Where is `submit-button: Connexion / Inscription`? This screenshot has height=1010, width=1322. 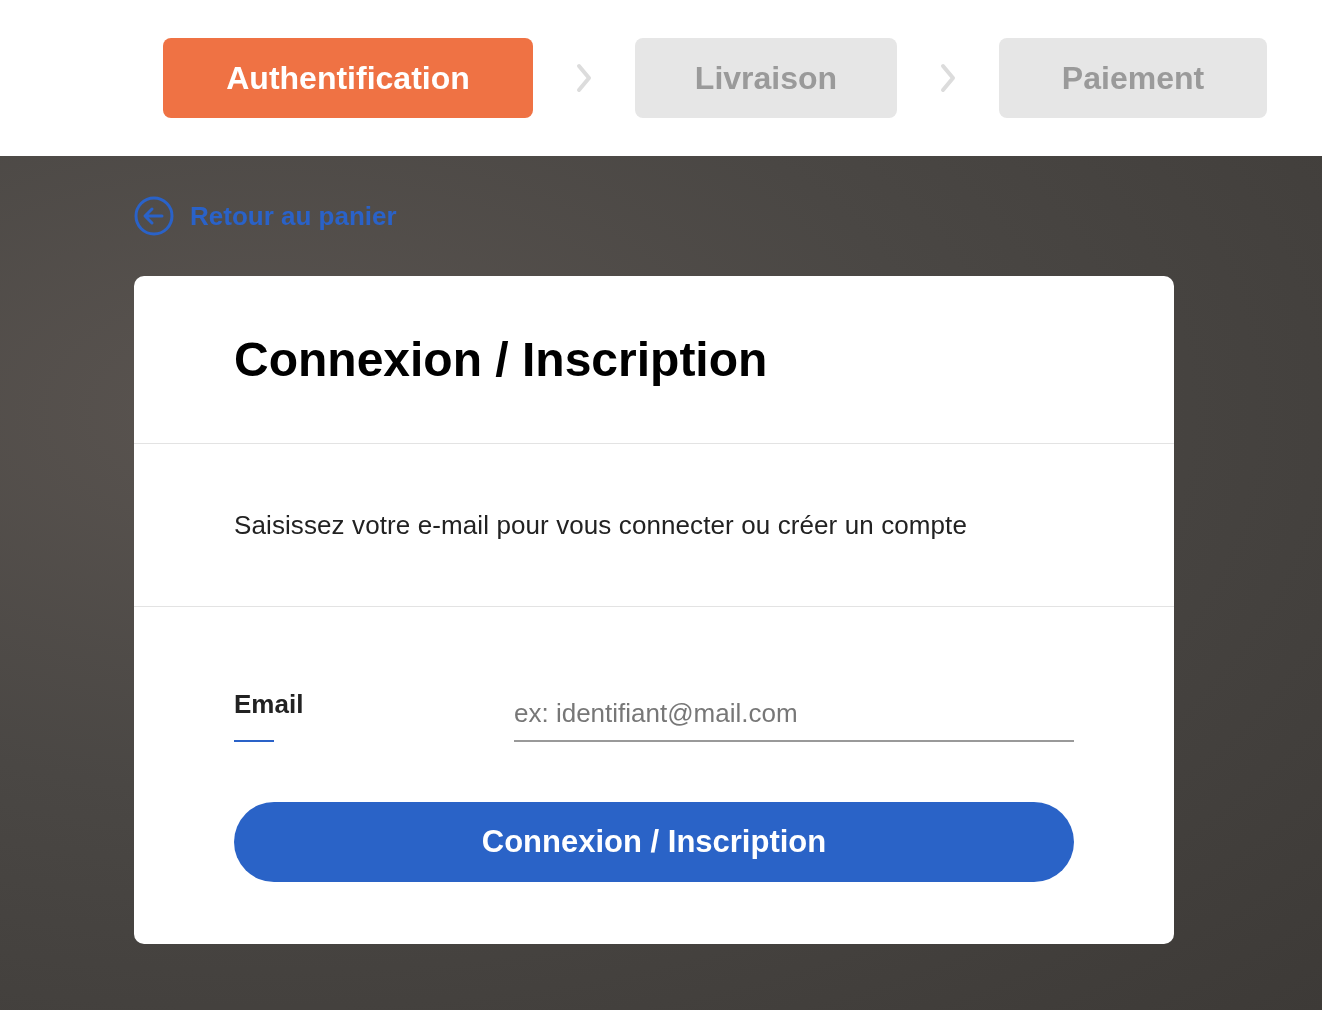 submit-button: Connexion / Inscription is located at coordinates (654, 842).